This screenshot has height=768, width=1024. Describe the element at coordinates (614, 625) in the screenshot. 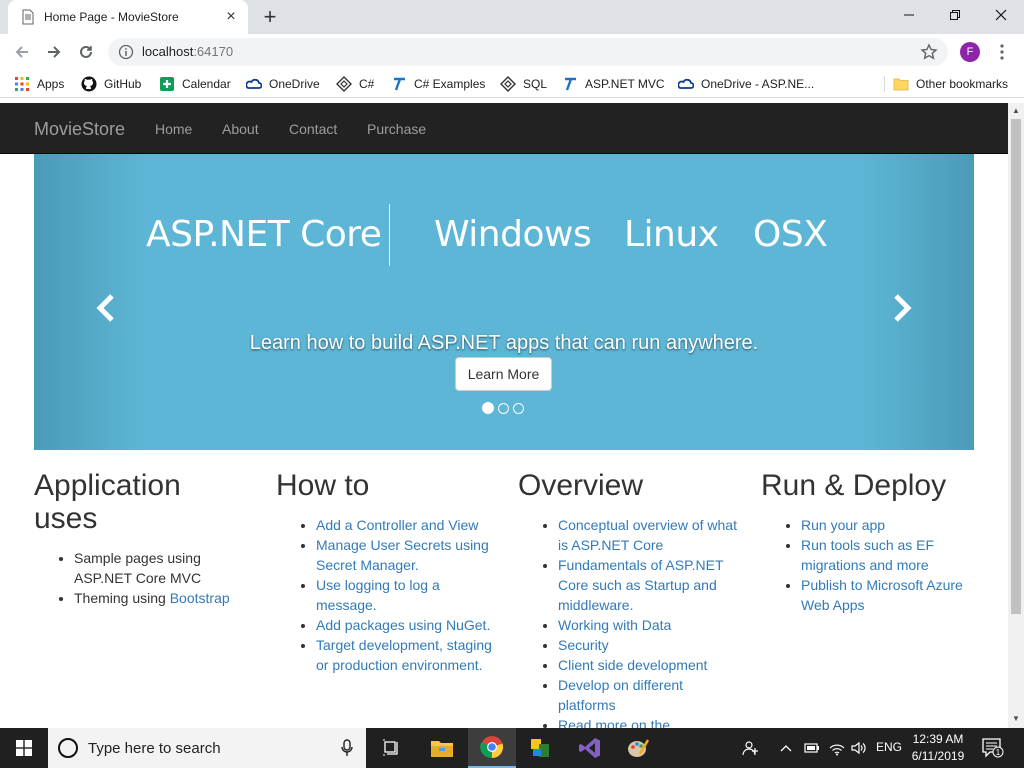

I see `list-link: Working with Data` at that location.